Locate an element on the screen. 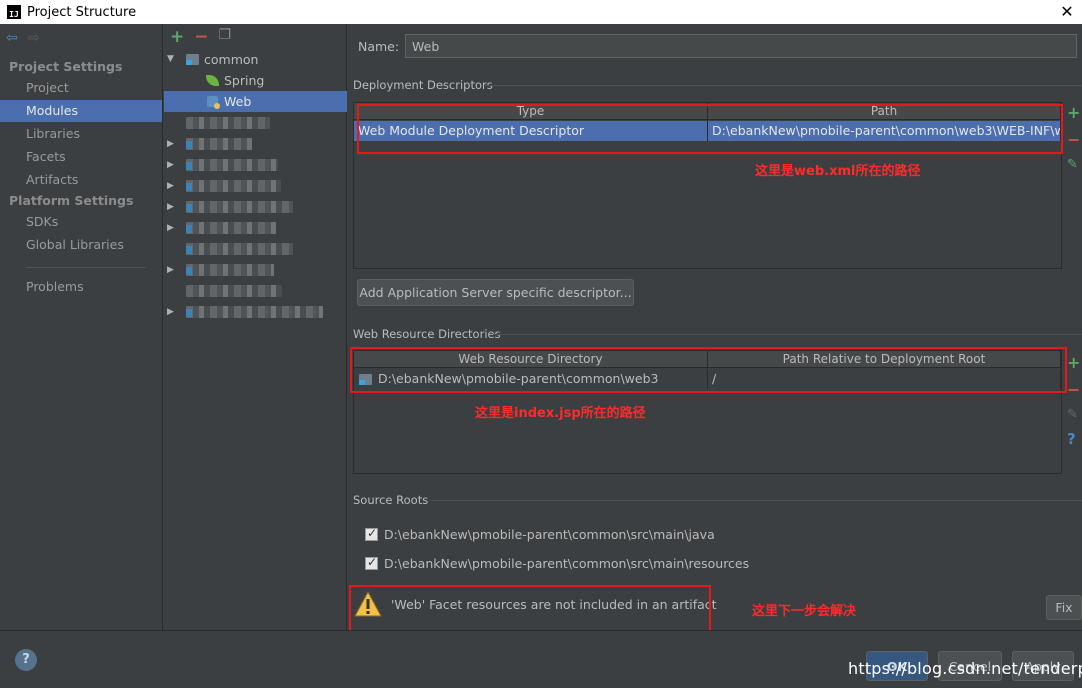  sidebar-item-sdks: SDKs is located at coordinates (81, 222).